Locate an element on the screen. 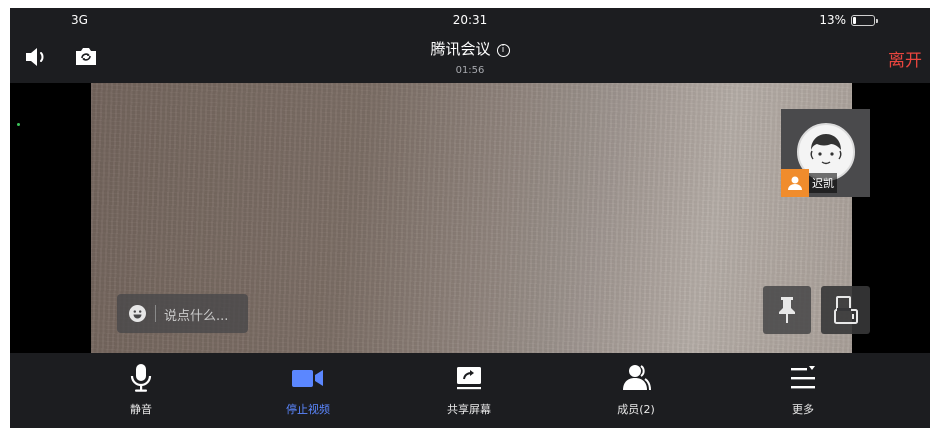 This screenshot has width=931, height=431. meeting-title-text: 腾讯会议 is located at coordinates (460, 49).